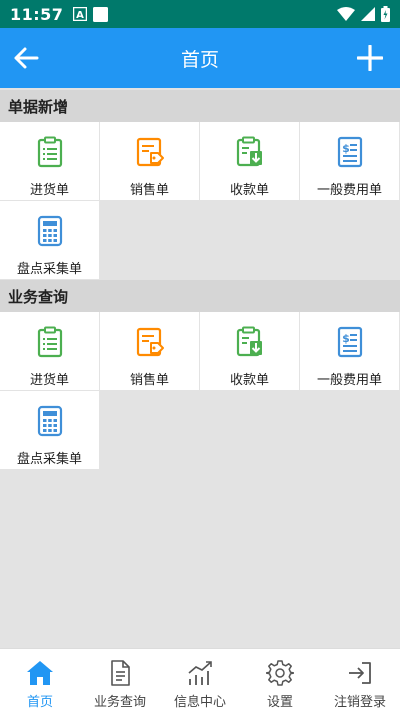 The image size is (400, 712). I want to click on tile-query-purchase-order: 进货单, so click(49, 351).